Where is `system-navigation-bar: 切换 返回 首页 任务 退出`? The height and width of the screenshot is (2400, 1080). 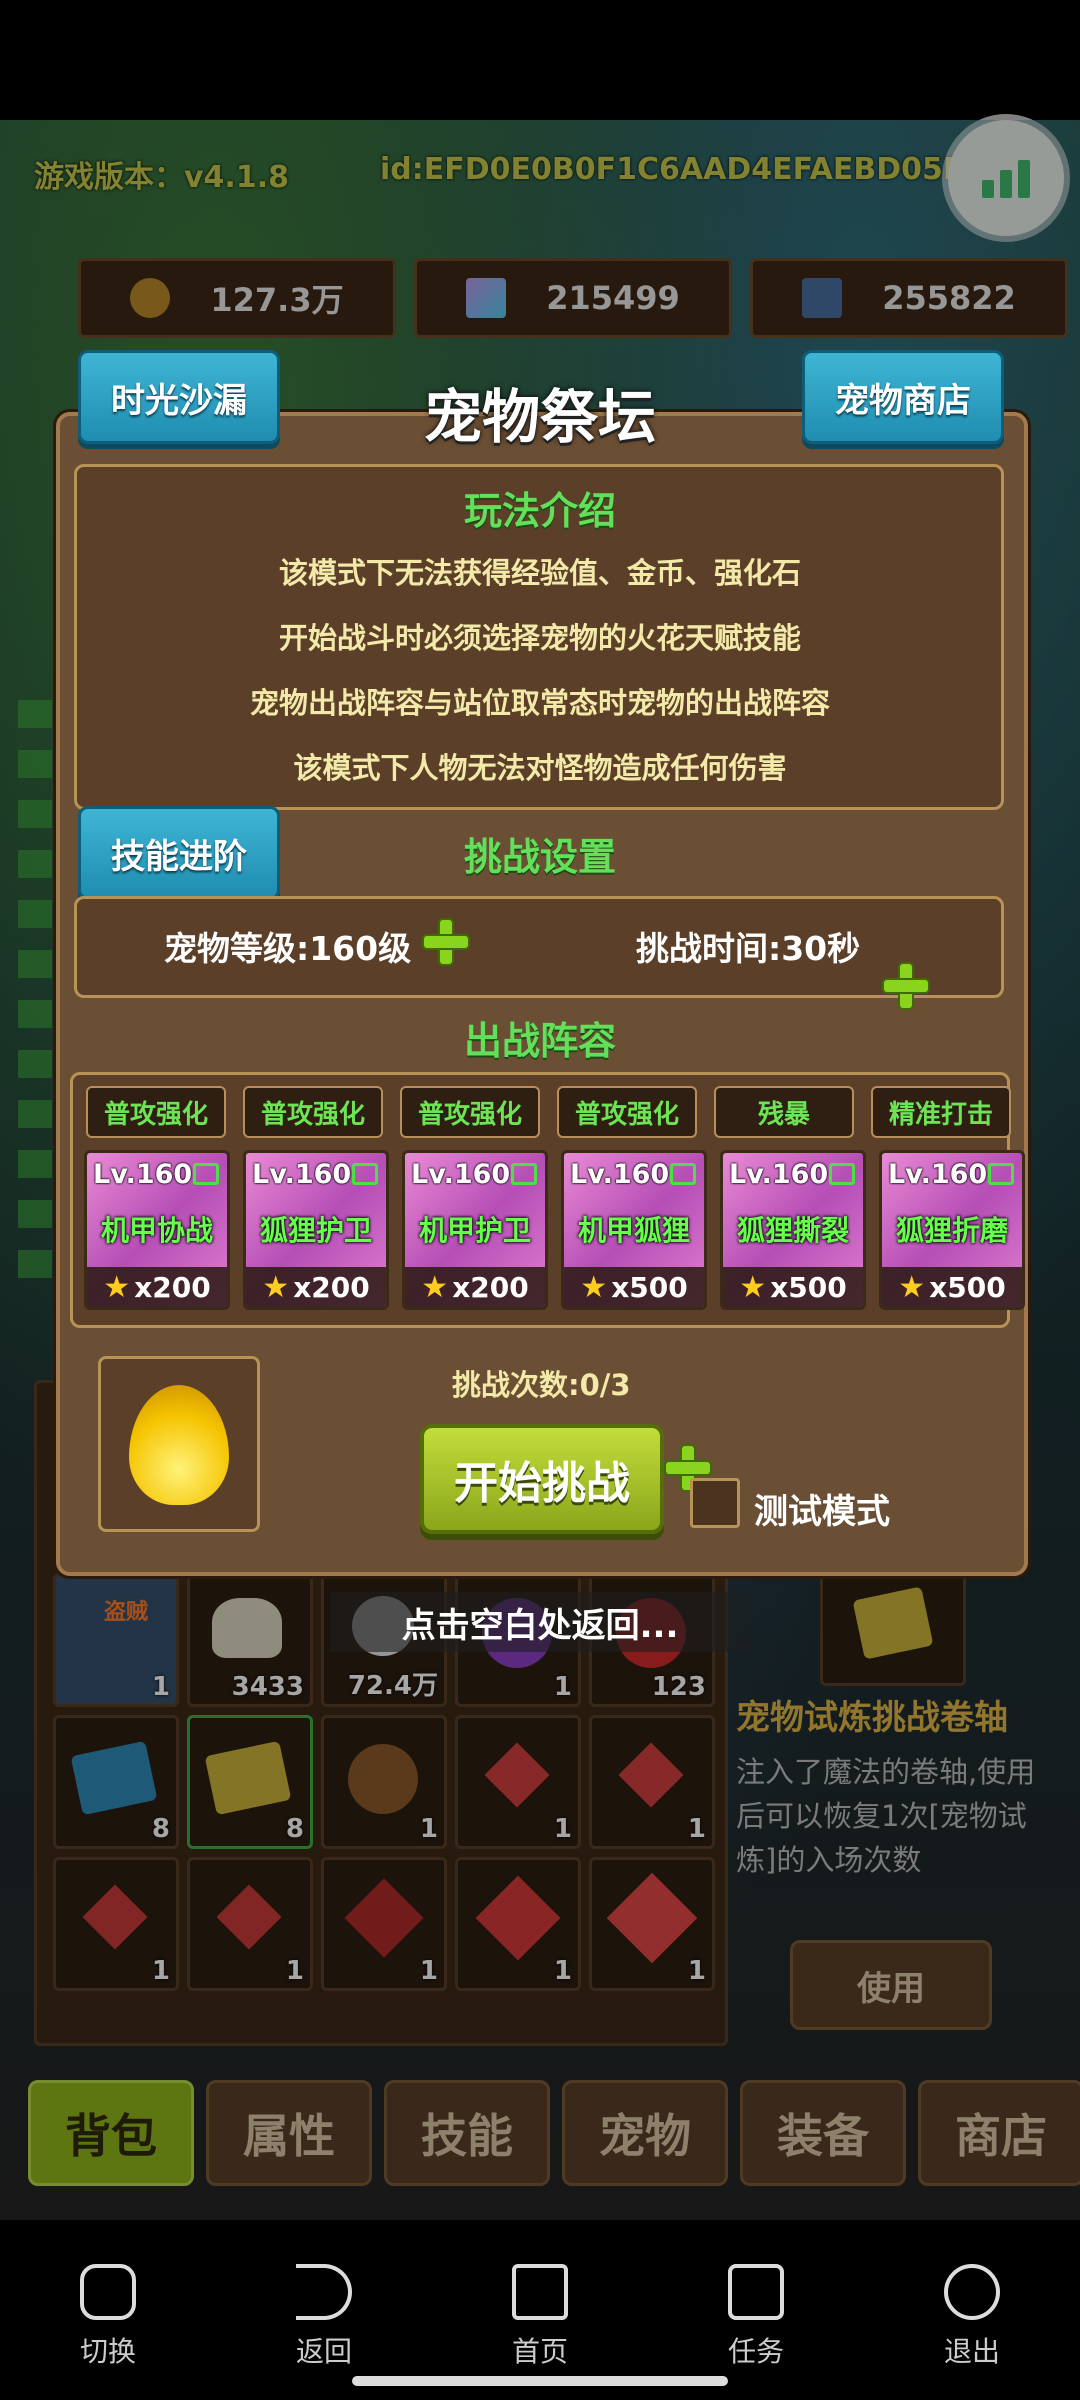 system-navigation-bar: 切换 返回 首页 任务 退出 is located at coordinates (540, 2310).